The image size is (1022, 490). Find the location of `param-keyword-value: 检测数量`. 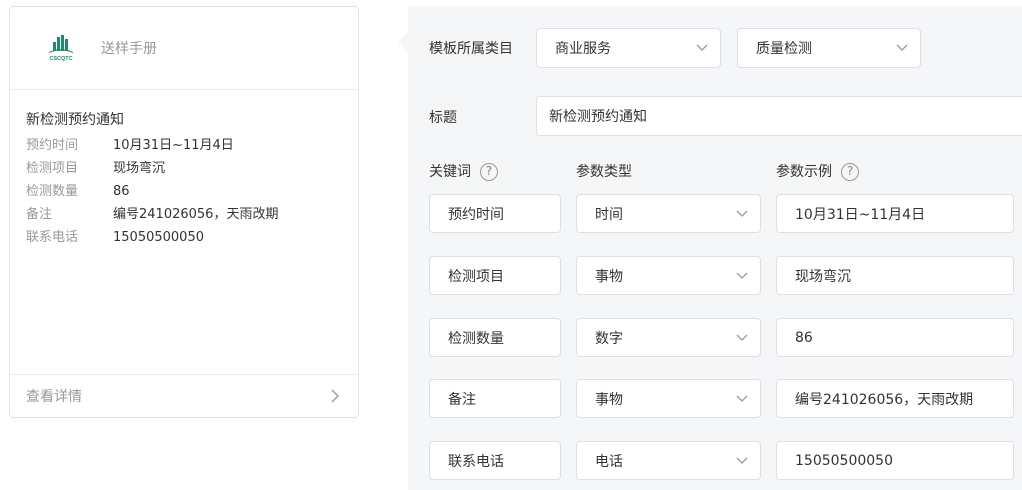

param-keyword-value: 检测数量 is located at coordinates (476, 338).